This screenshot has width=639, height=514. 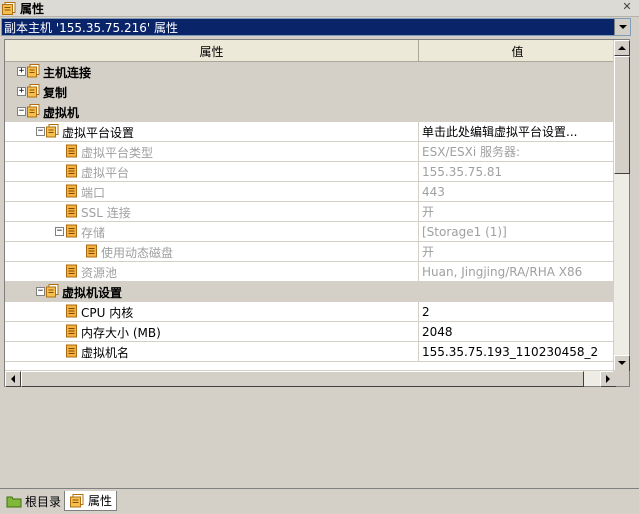 I want to click on property-label: 复制, so click(x=55, y=93).